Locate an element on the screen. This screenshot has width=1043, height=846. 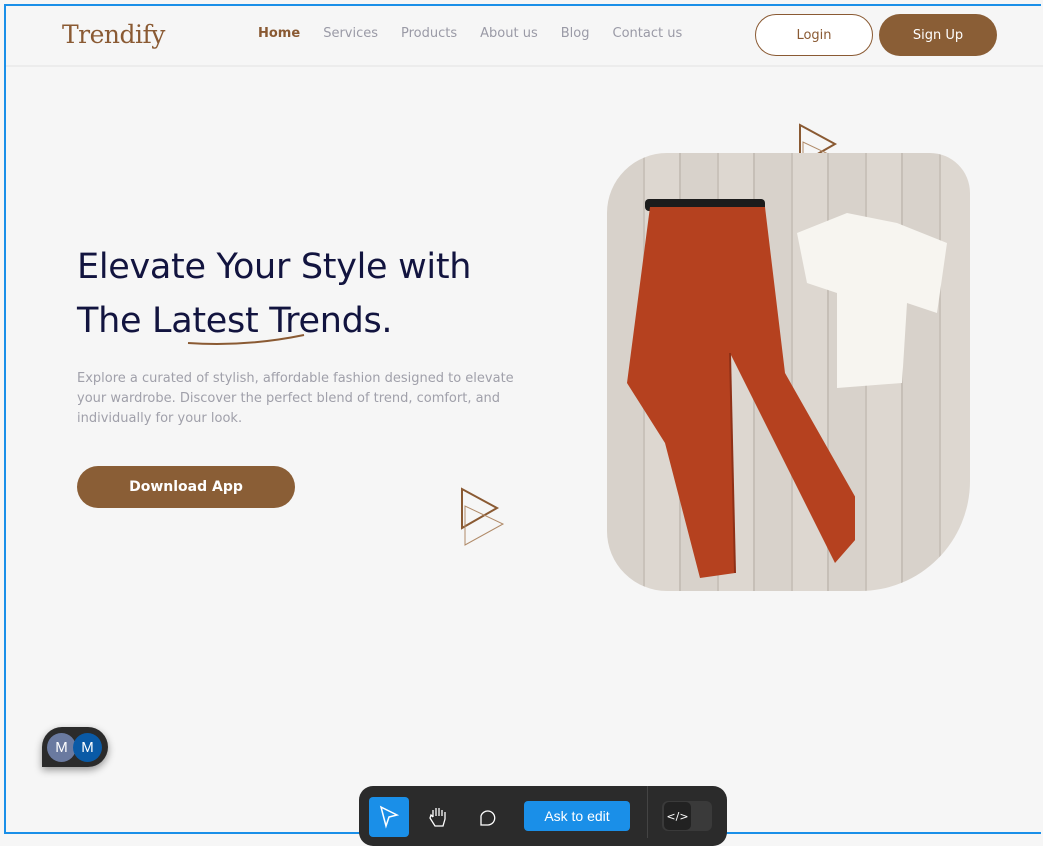
ask-to-edit-button: Ask to edit is located at coordinates (577, 816).